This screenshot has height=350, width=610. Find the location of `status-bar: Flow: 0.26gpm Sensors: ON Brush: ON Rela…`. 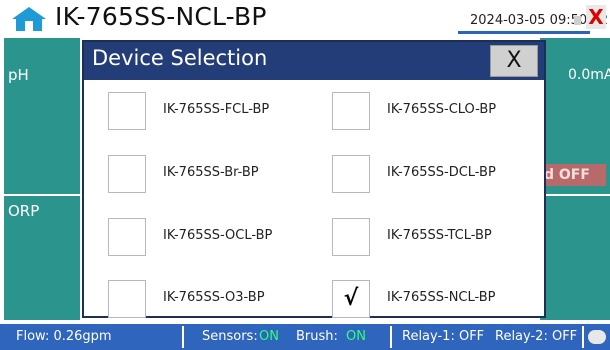

status-bar: Flow: 0.26gpm Sensors: ON Brush: ON Rela… is located at coordinates (305, 337).